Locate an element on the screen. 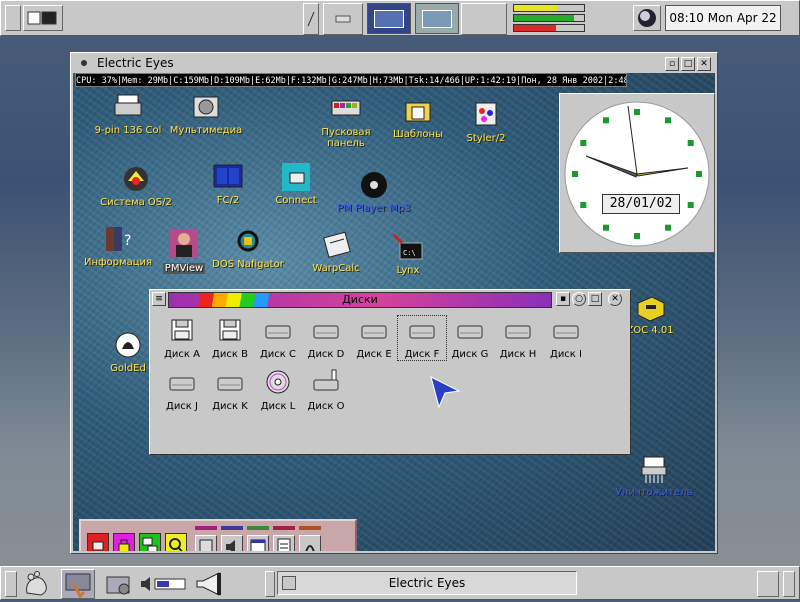 The height and width of the screenshot is (602, 800). icon-label: Lynx is located at coordinates (408, 270).